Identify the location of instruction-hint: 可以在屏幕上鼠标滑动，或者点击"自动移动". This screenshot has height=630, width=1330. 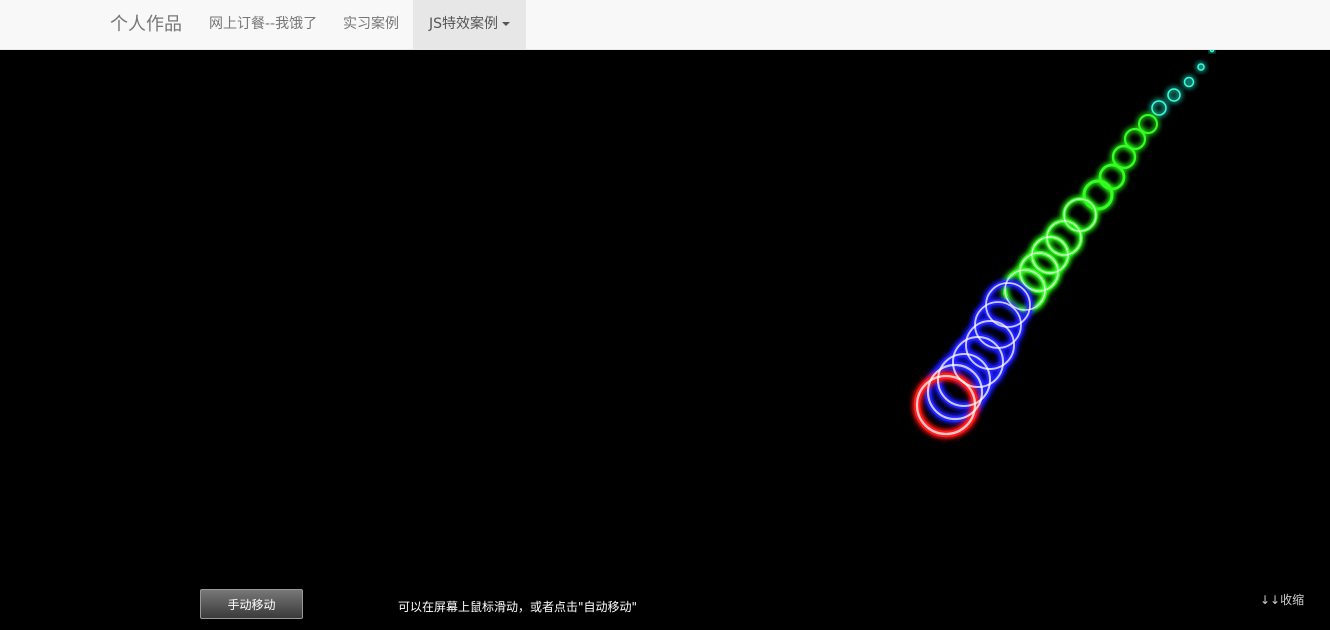
(518, 607).